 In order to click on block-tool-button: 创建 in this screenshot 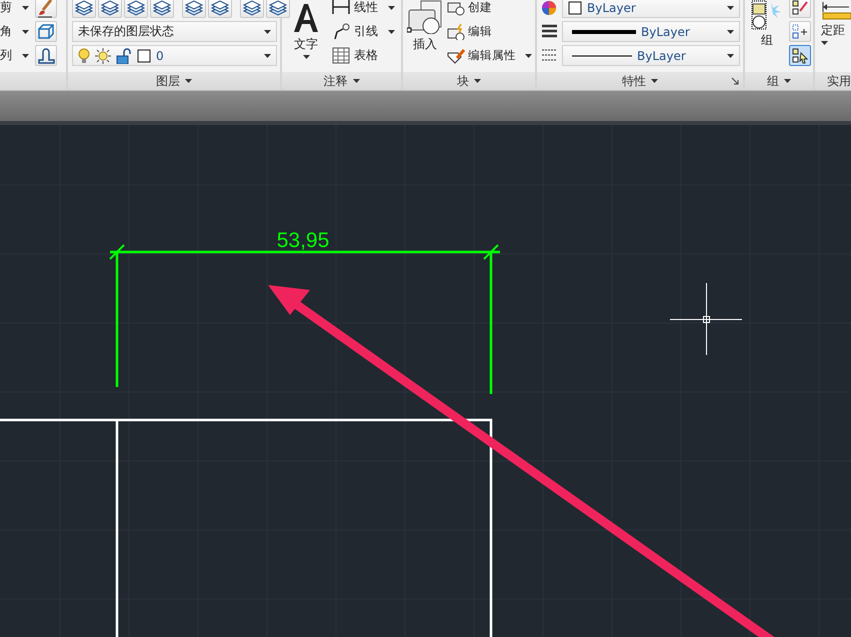, I will do `click(469, 9)`.